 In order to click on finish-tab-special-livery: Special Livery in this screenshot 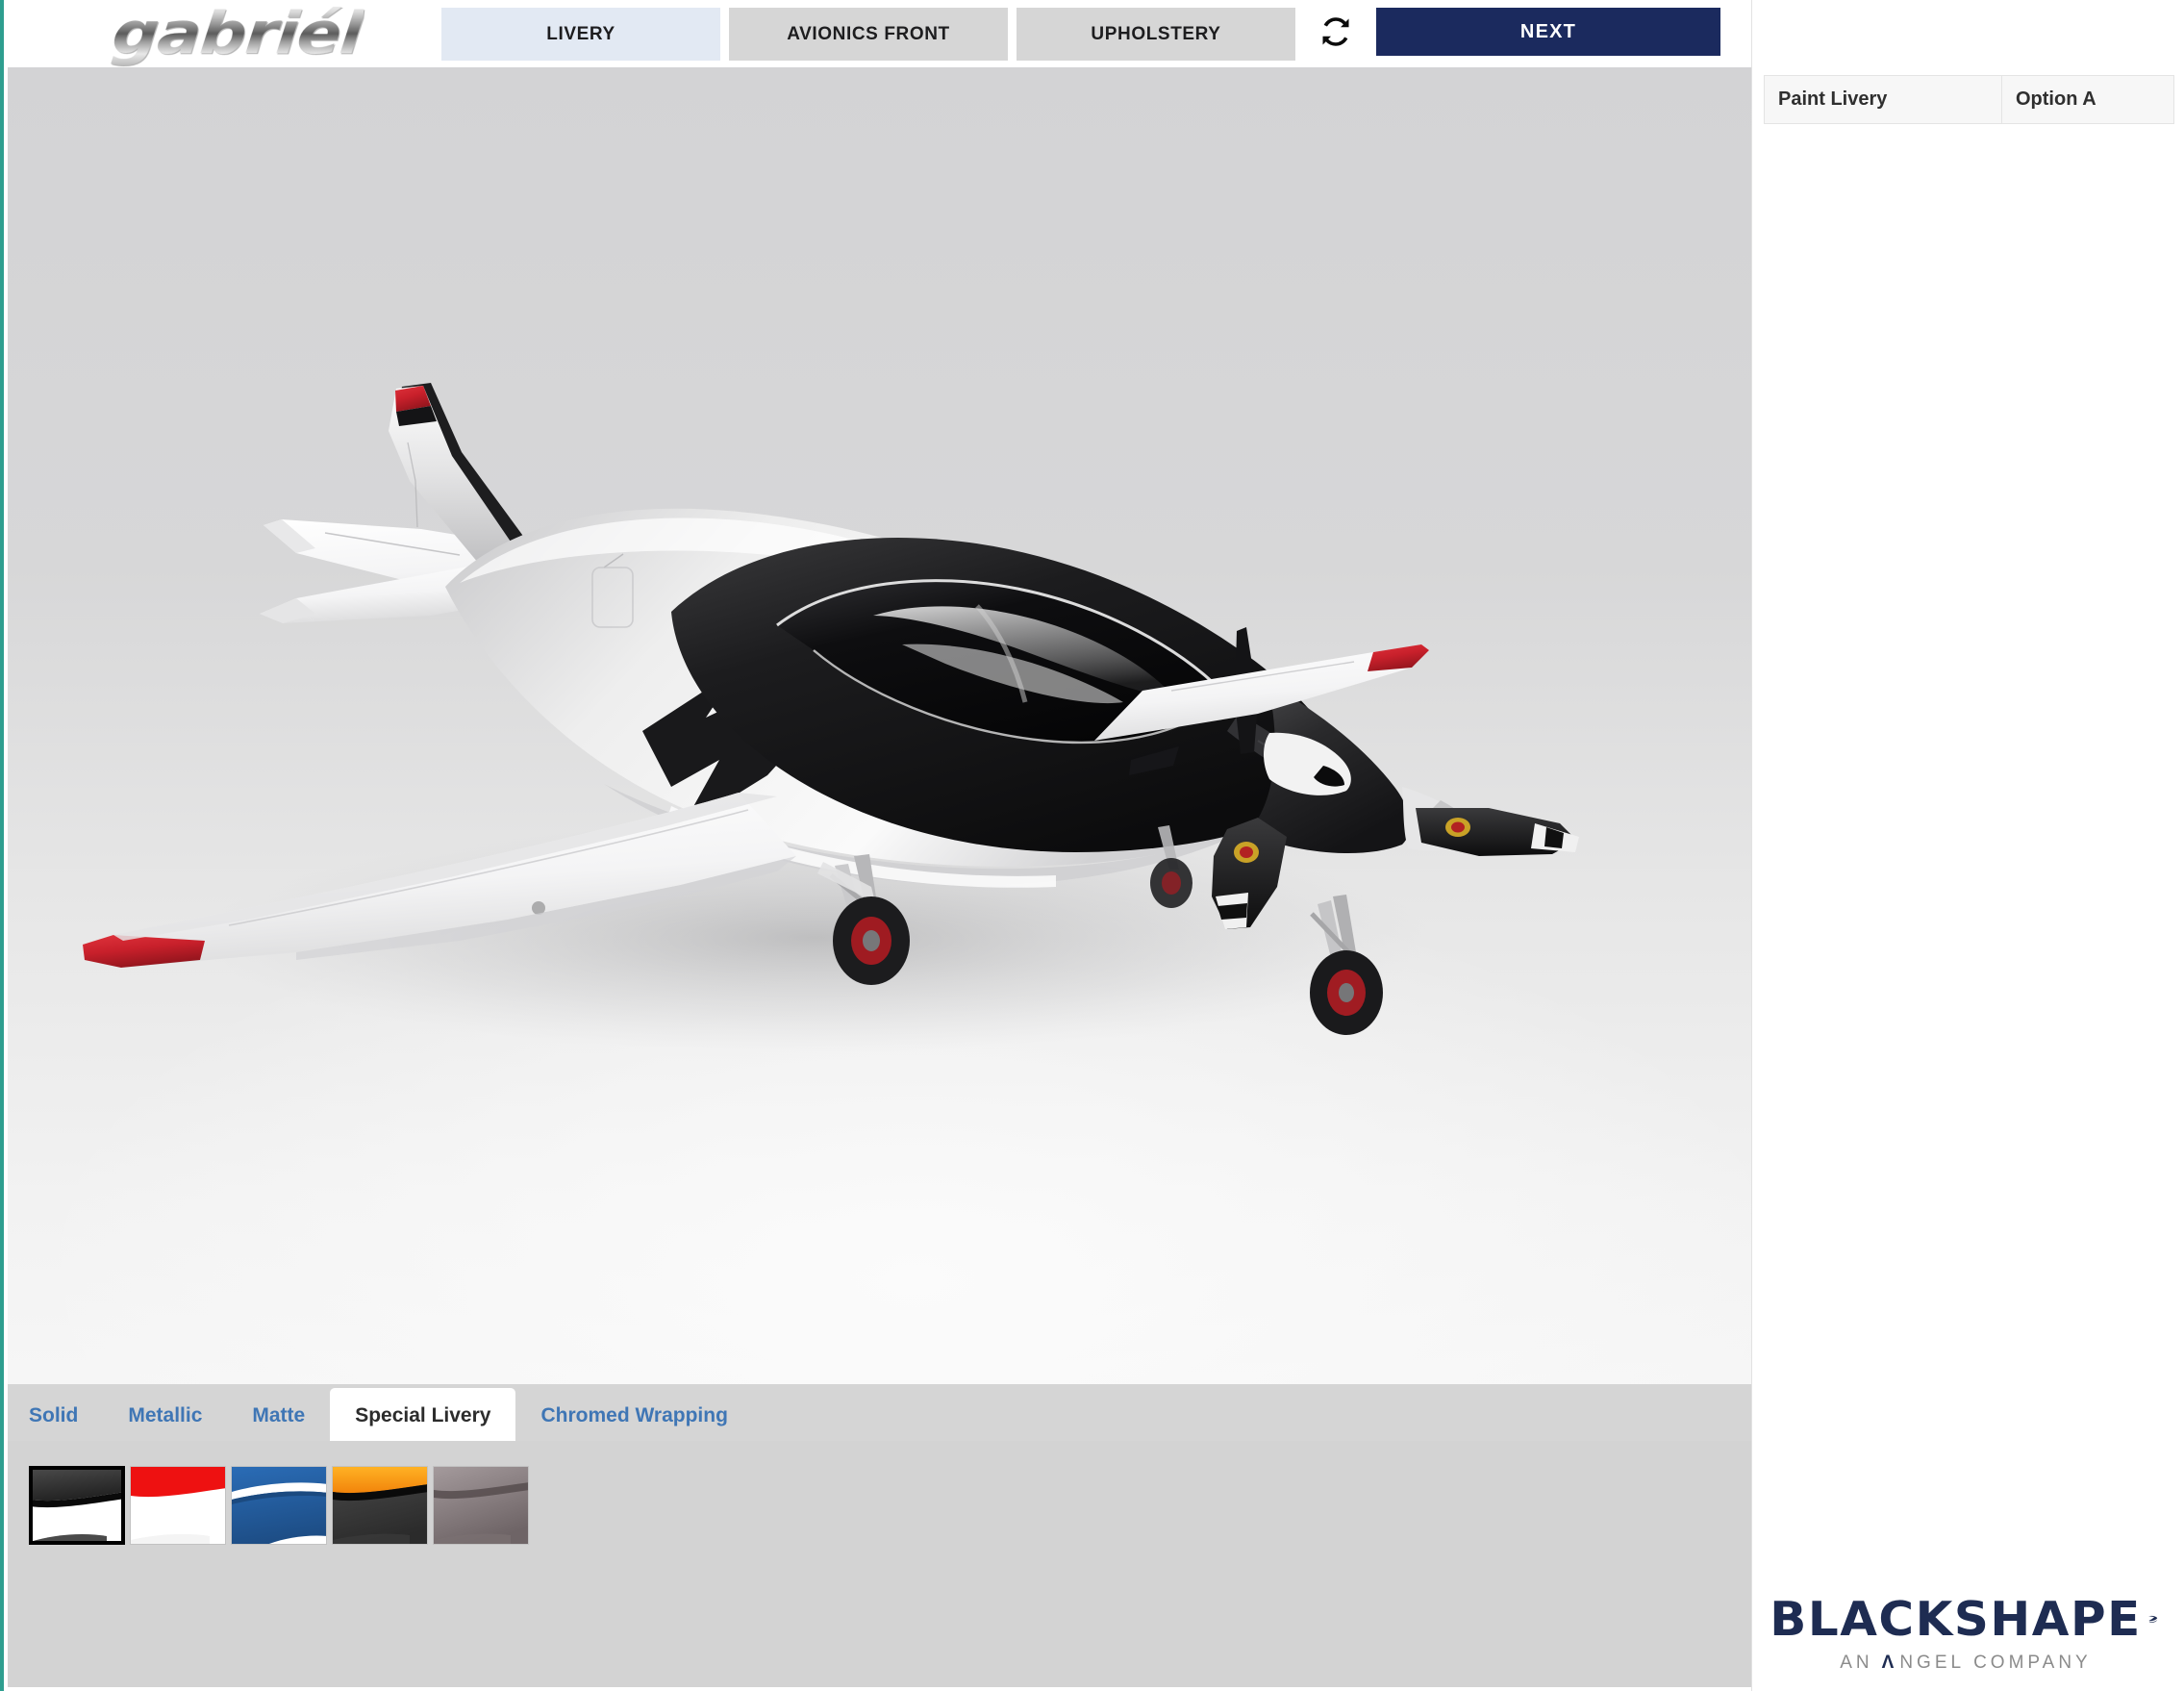, I will do `click(423, 1414)`.